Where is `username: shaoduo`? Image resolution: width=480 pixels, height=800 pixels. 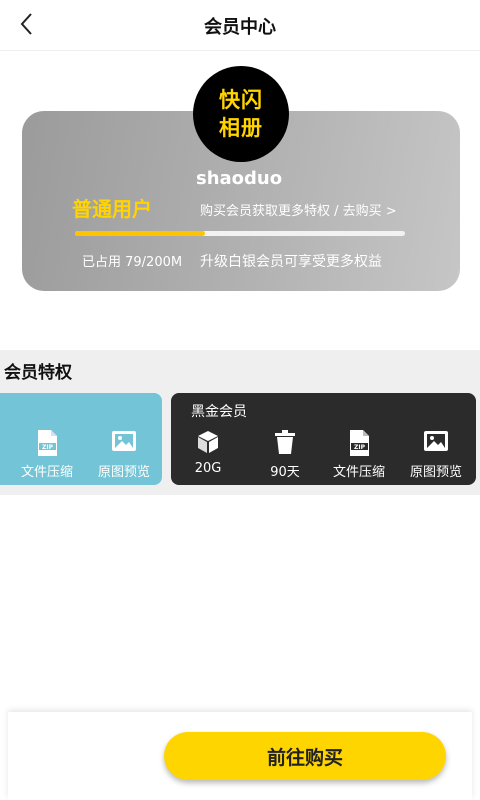 username: shaoduo is located at coordinates (239, 178).